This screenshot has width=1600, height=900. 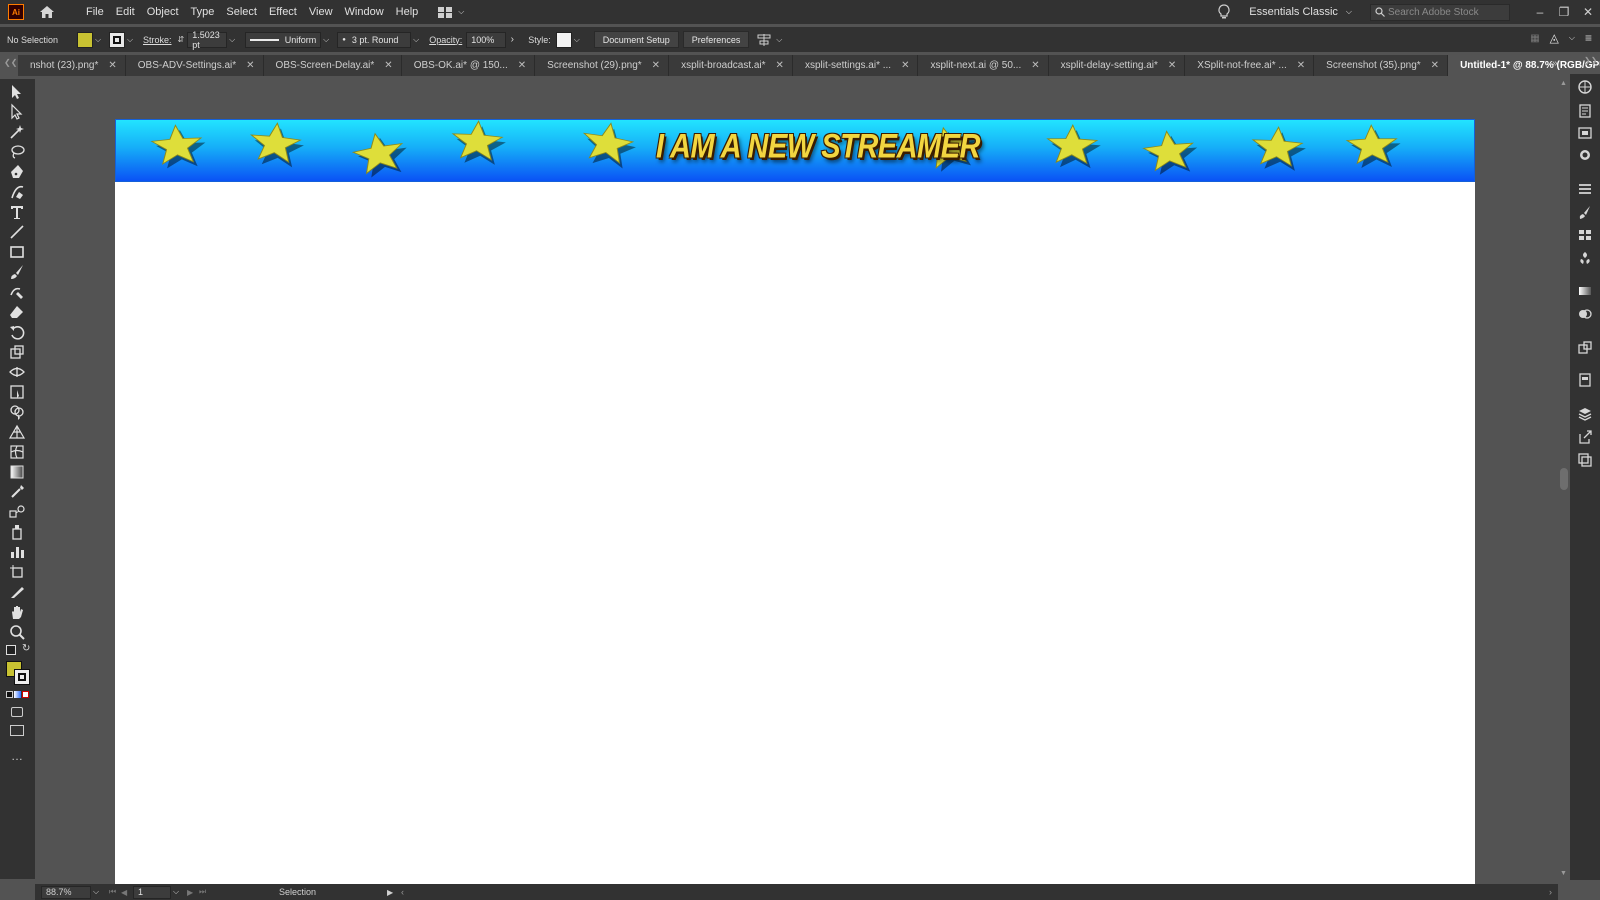 I want to click on workspace-switcher: Essentials Classic ⌵, so click(x=1300, y=12).